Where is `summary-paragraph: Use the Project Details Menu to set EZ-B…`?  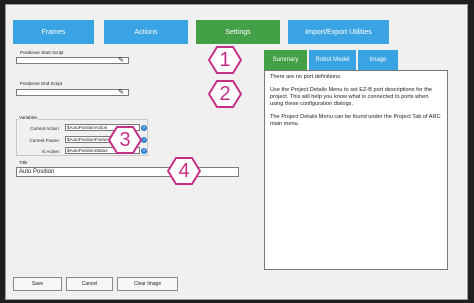
summary-paragraph: Use the Project Details Menu to set EZ-B… is located at coordinates (351, 97).